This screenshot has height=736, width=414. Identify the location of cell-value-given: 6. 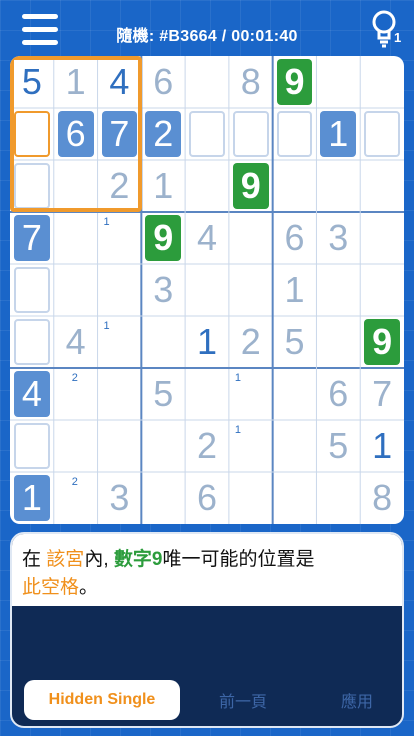
(75, 134).